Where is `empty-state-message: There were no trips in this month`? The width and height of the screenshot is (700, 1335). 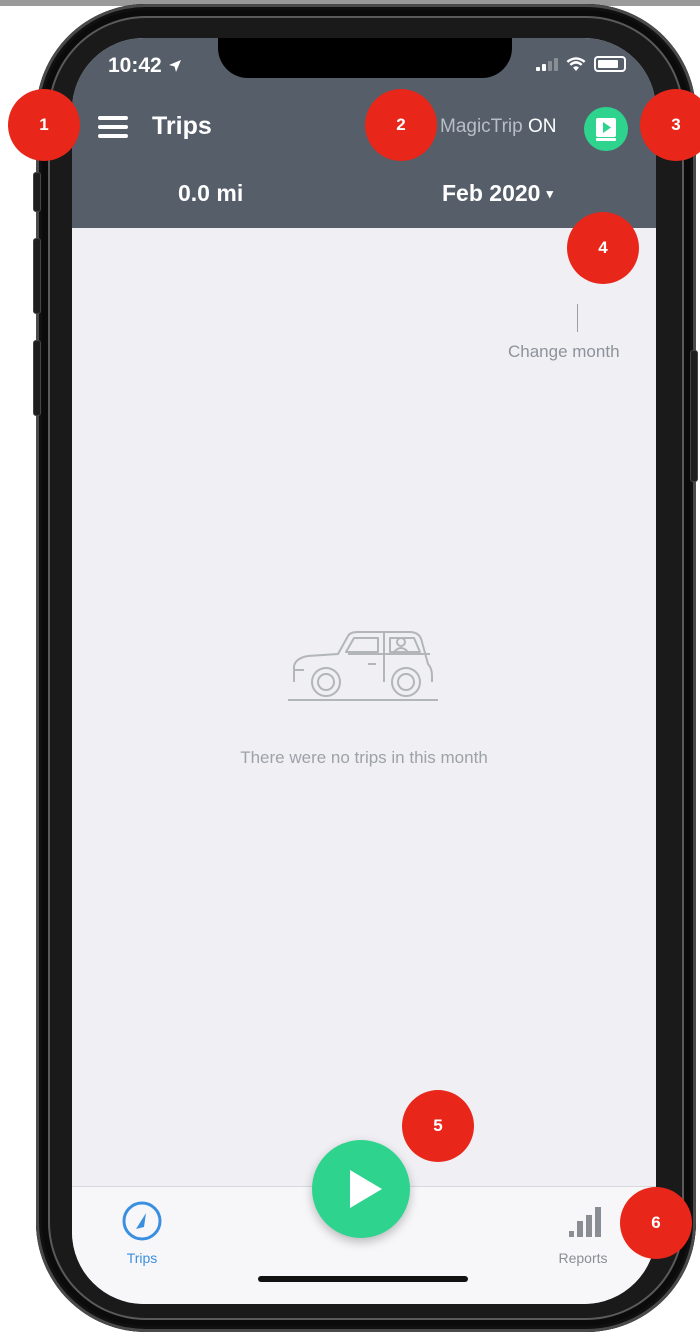
empty-state-message: There were no trips in this month is located at coordinates (364, 757).